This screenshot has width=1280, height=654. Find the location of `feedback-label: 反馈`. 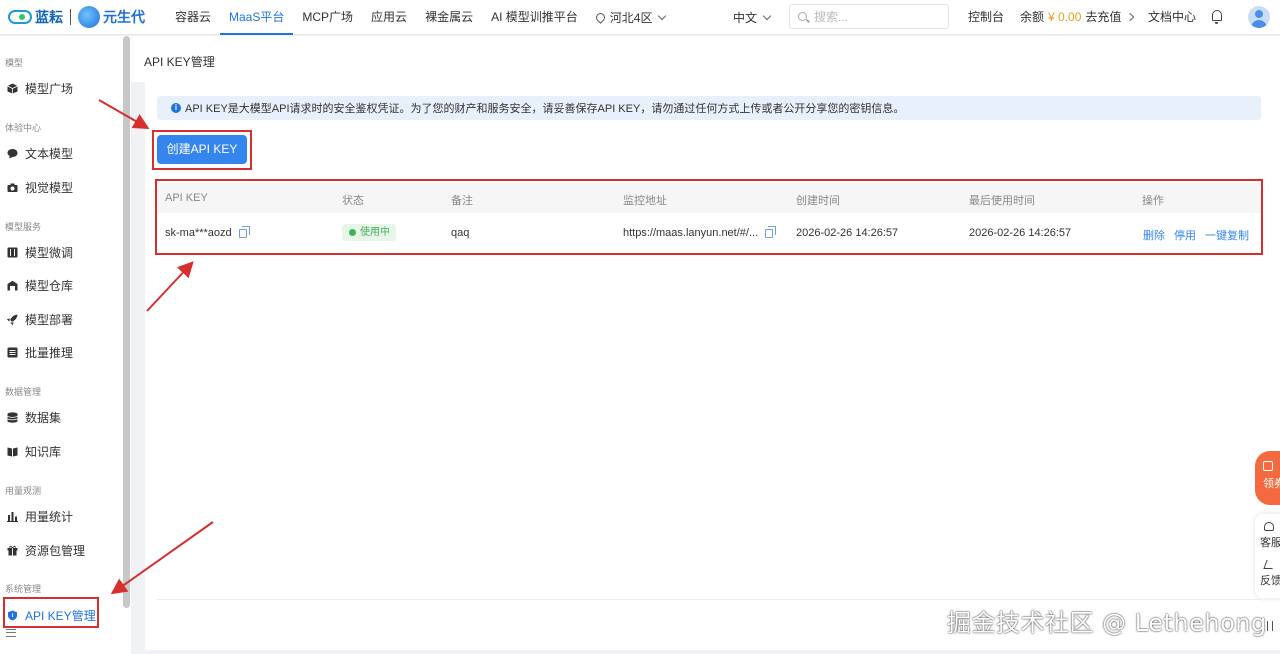

feedback-label: 反馈 is located at coordinates (1270, 581).